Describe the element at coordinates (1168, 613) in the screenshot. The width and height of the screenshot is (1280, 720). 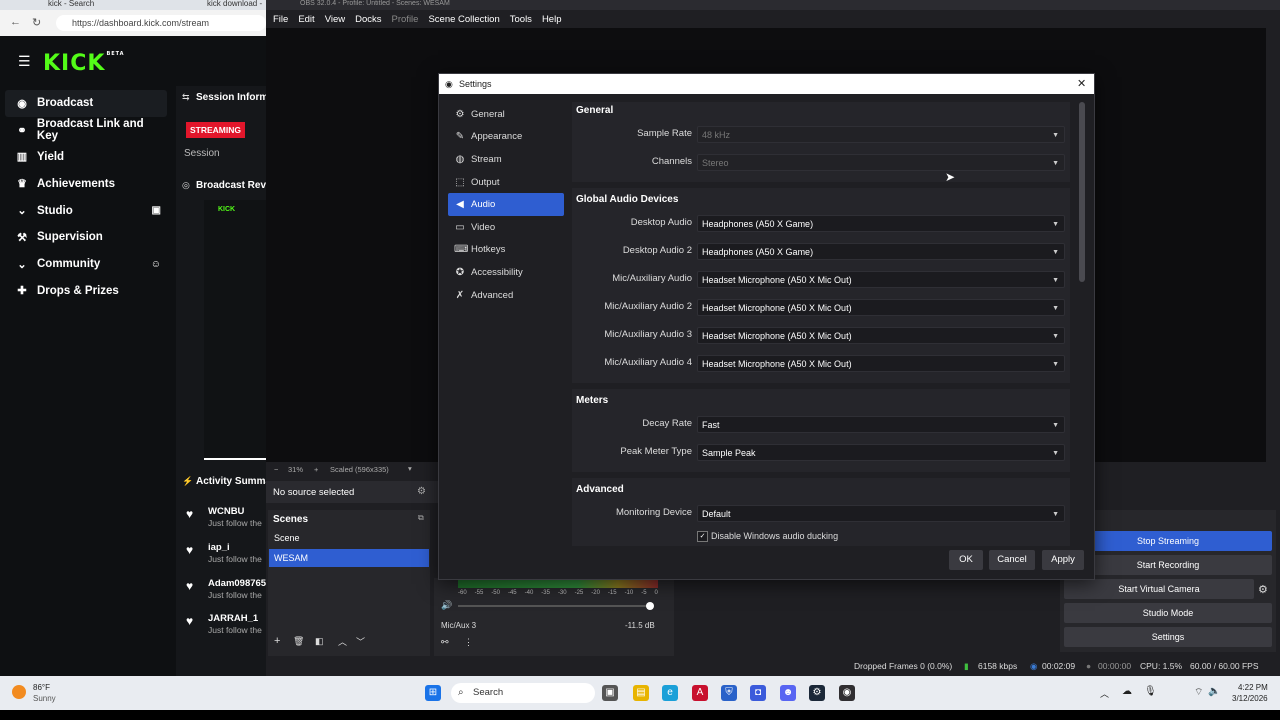
I see `studio-mode-button: Studio Mode` at that location.